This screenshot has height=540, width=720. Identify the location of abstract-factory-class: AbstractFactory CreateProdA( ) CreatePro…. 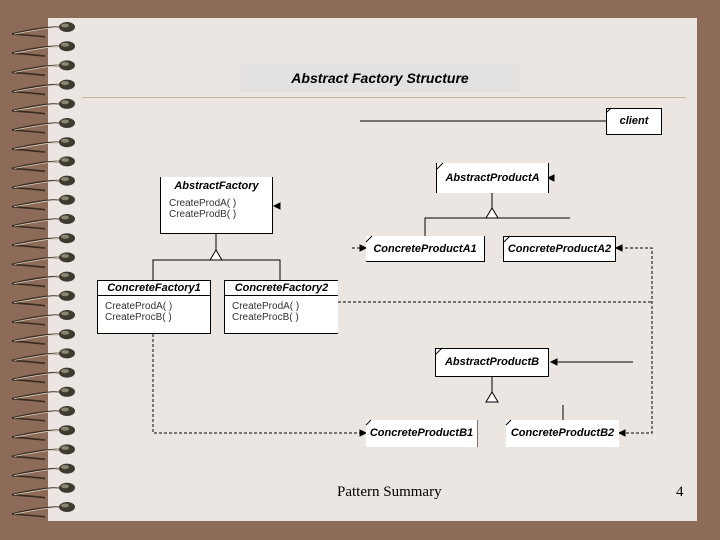
(216, 205).